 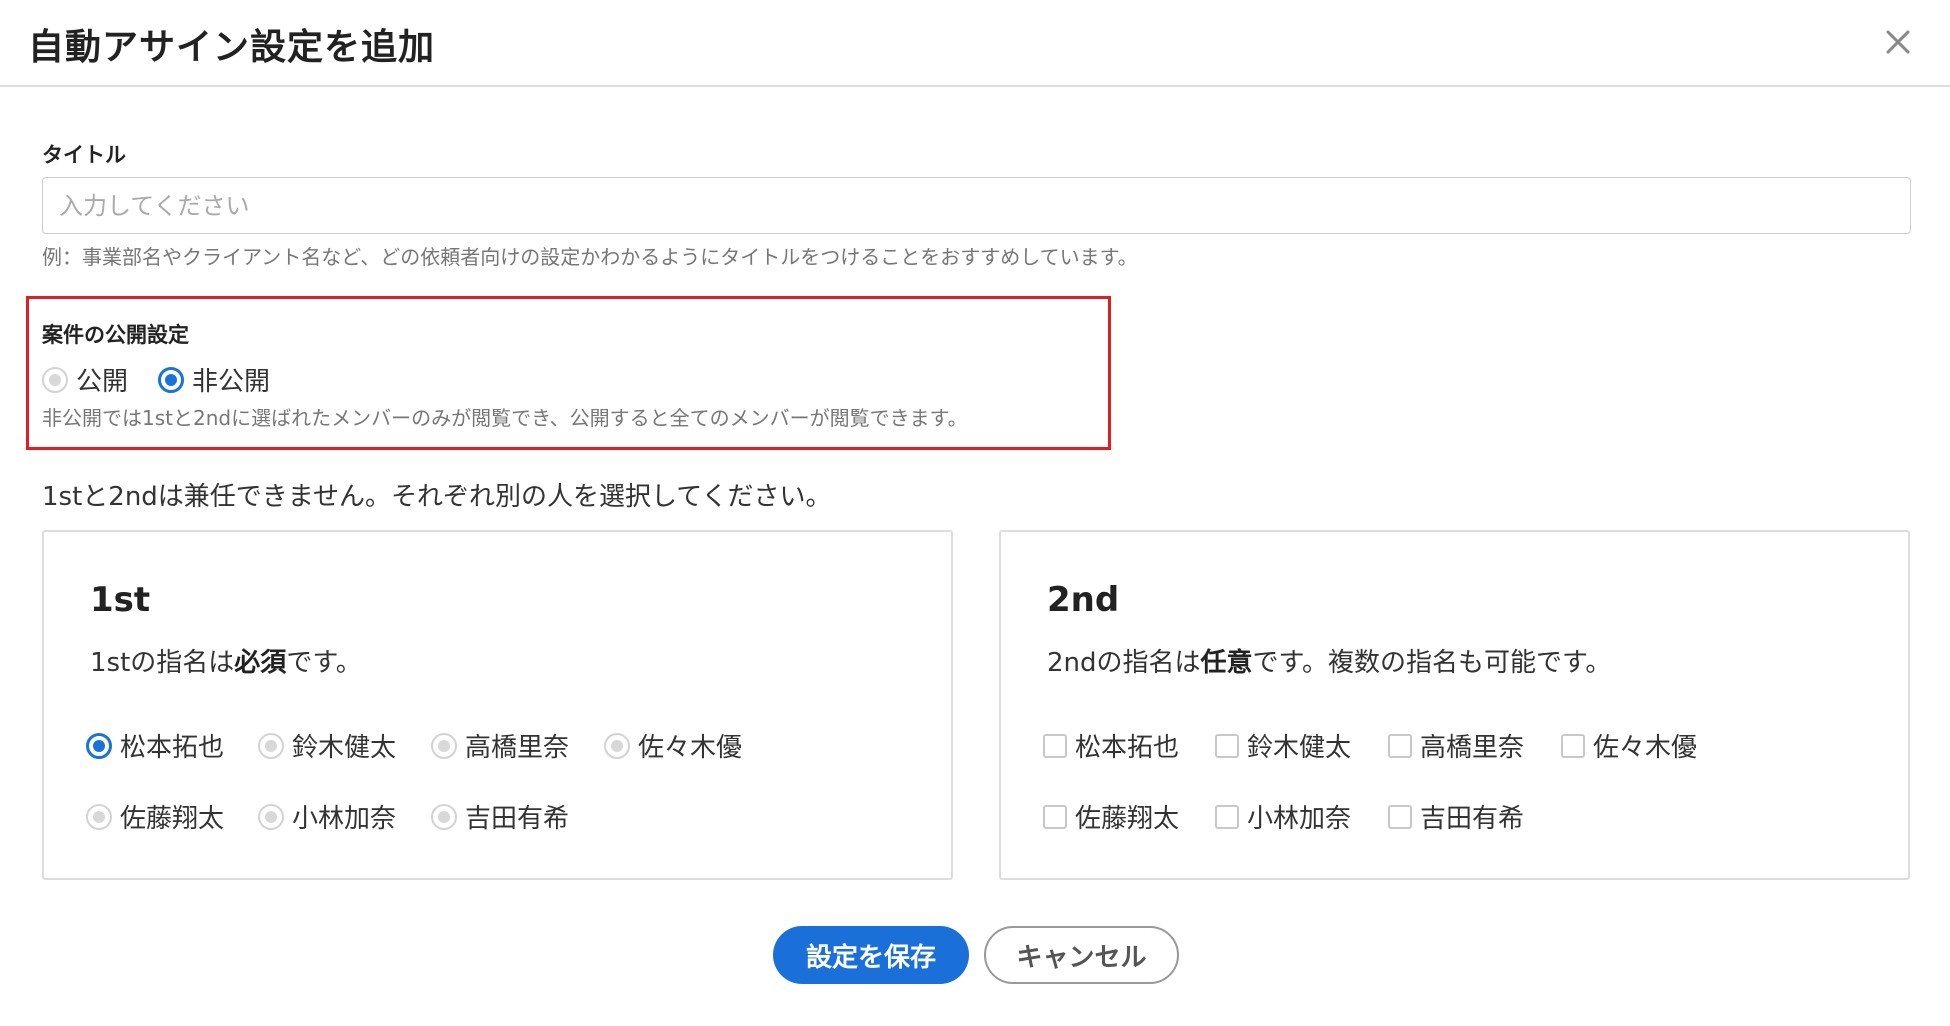 I want to click on second-member-option: 吉田有希, so click(x=1456, y=816).